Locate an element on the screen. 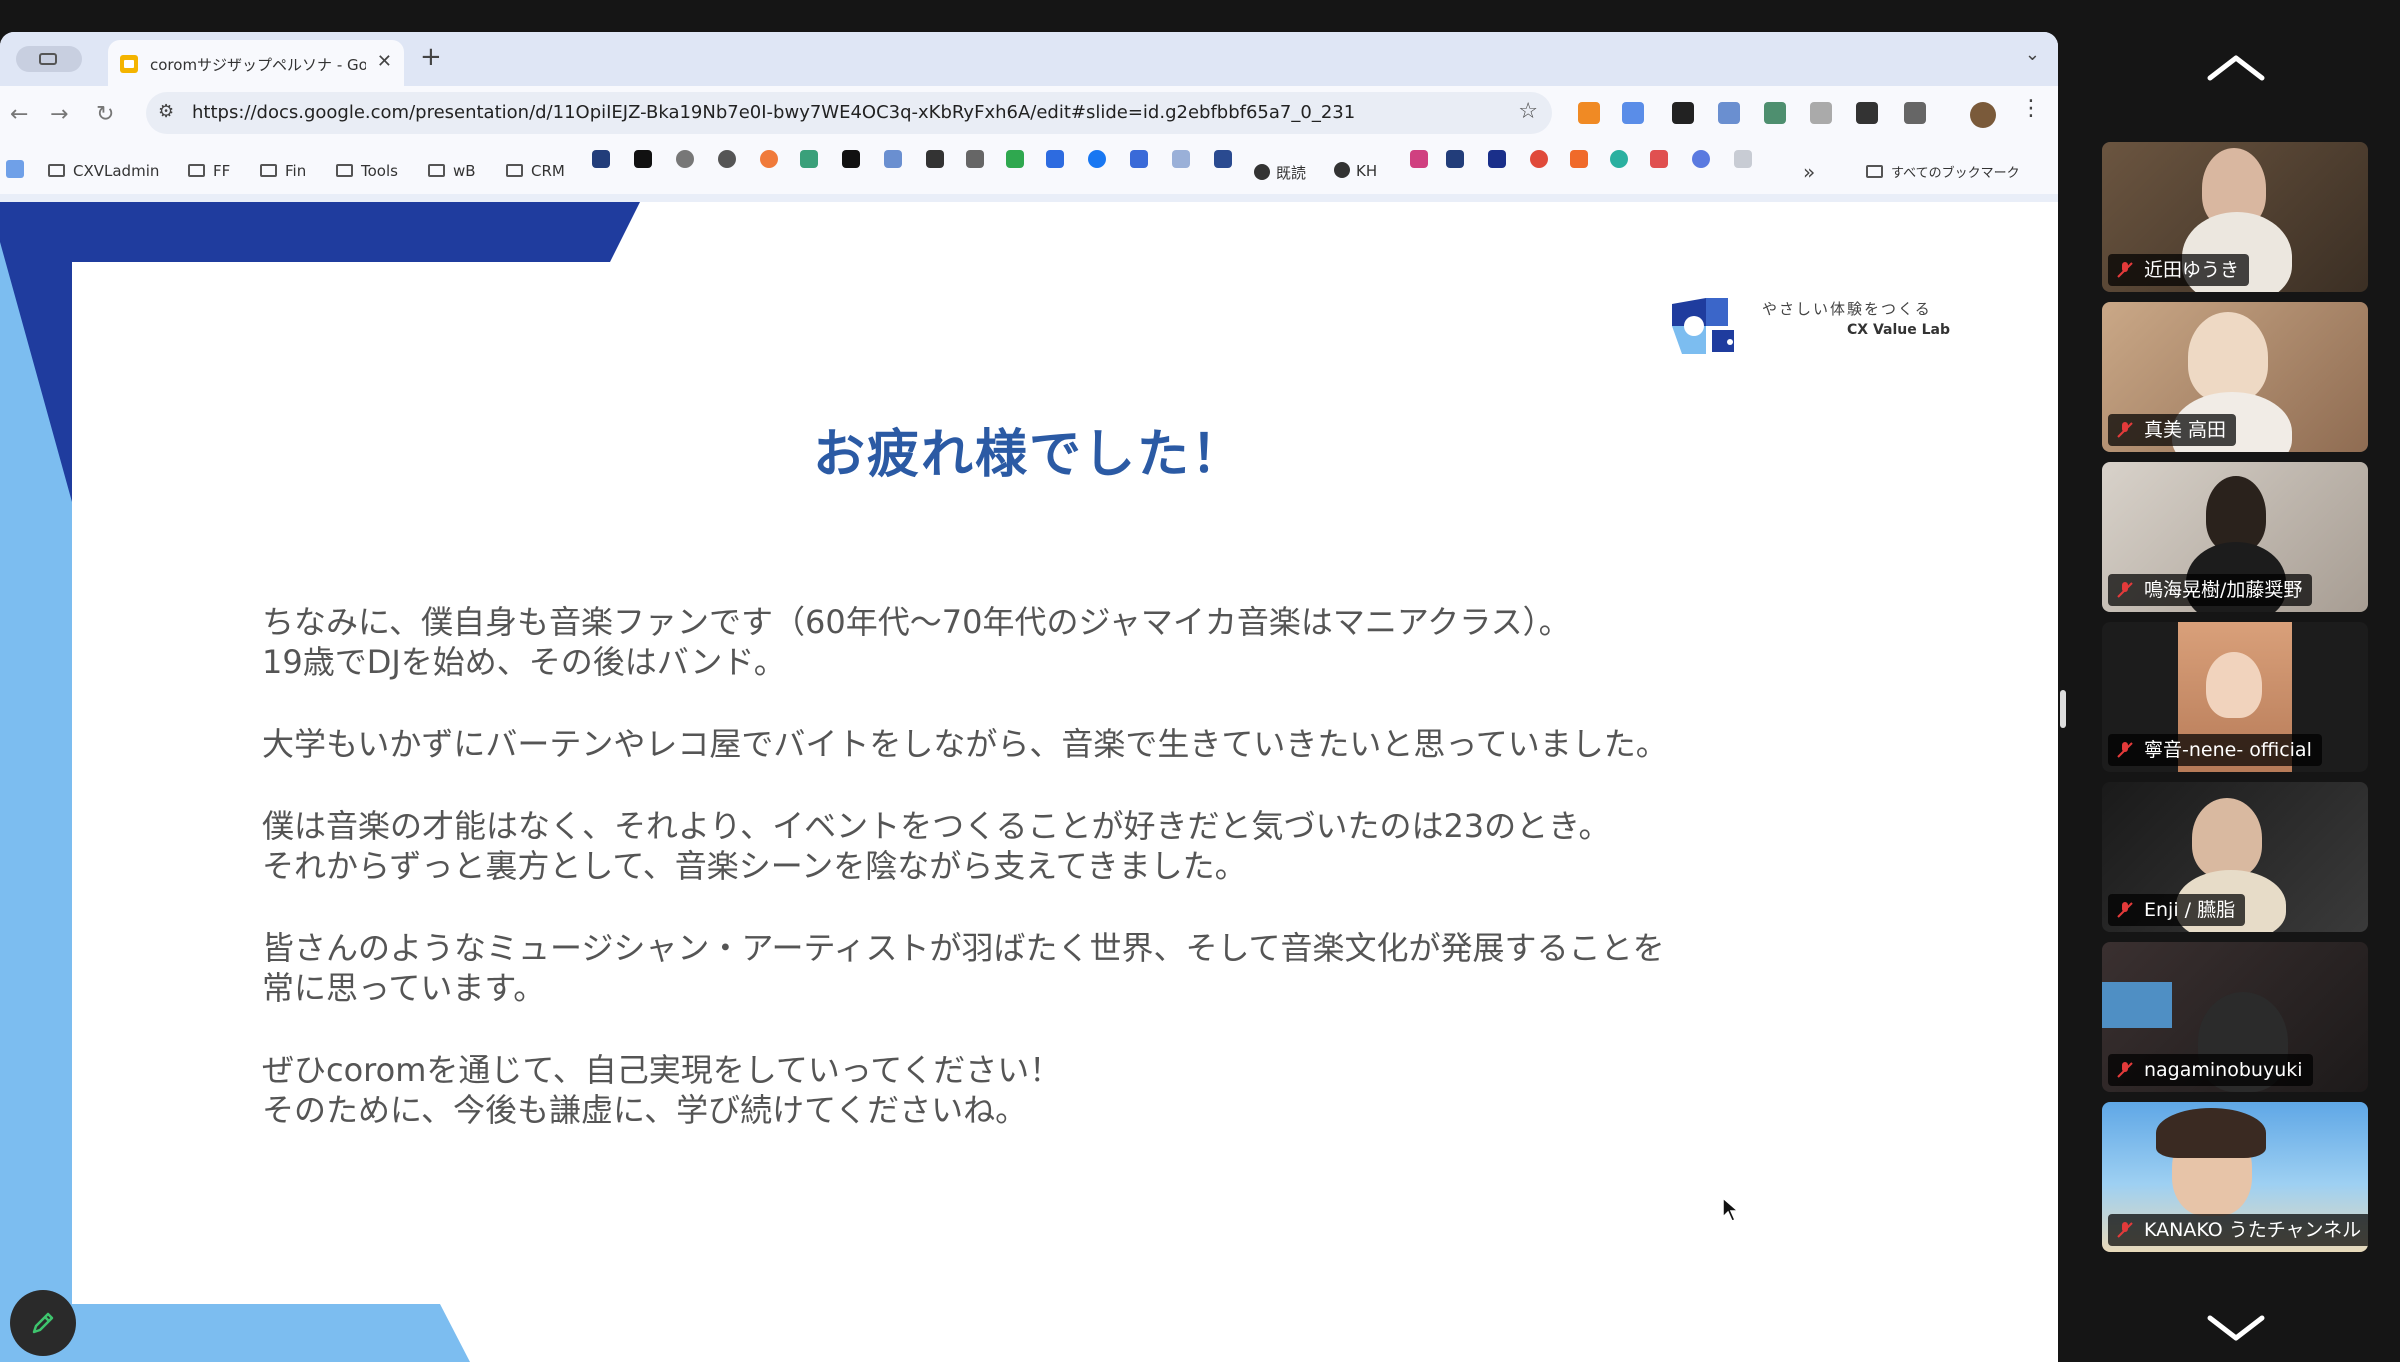  tab-search-button is located at coordinates (49, 59).